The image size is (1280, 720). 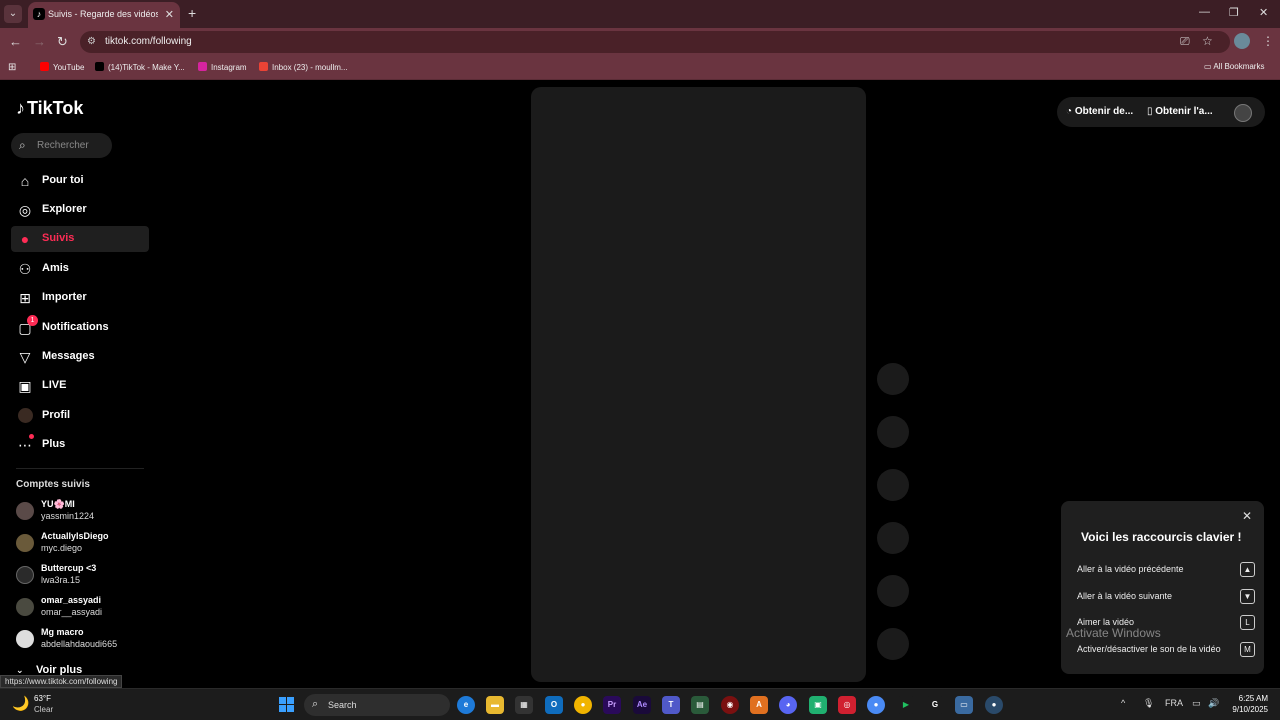 I want to click on edge-icon: e, so click(x=466, y=705).